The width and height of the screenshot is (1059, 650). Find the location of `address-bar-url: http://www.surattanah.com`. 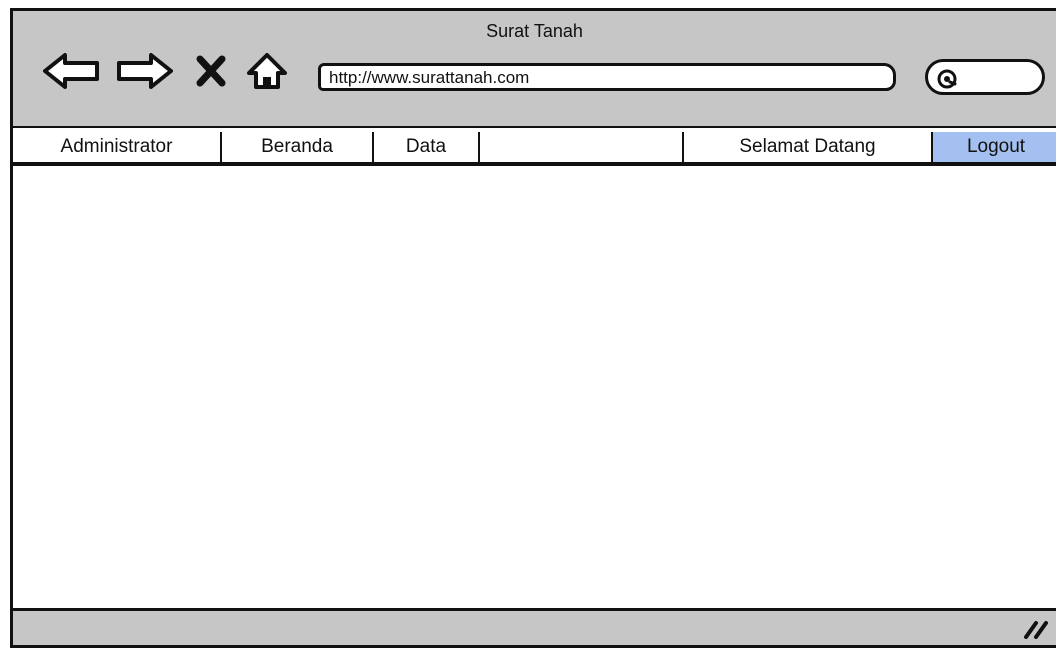

address-bar-url: http://www.surattanah.com is located at coordinates (429, 77).